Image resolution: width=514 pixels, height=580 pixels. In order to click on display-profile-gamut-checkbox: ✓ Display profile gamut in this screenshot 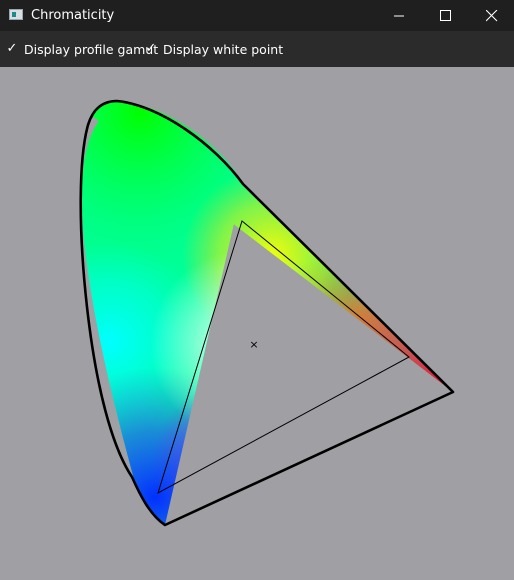, I will do `click(82, 49)`.